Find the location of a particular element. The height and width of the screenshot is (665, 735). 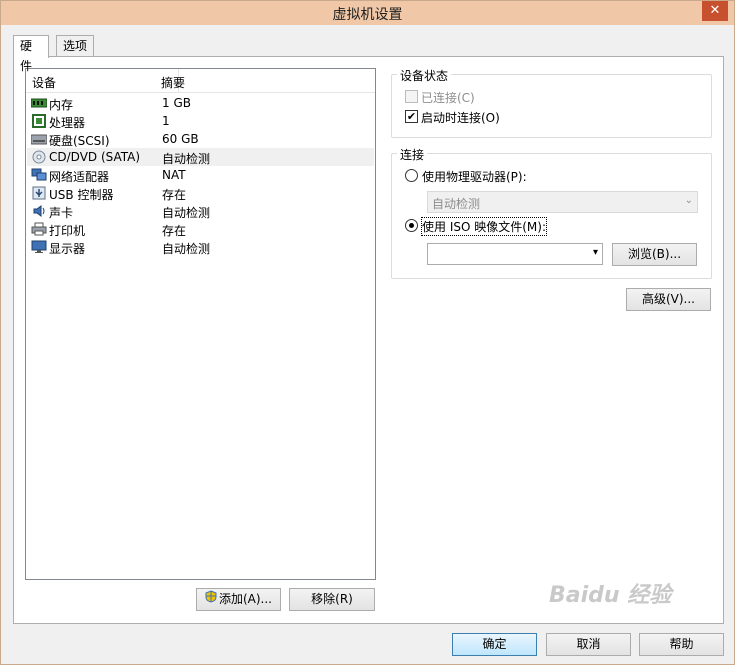

physical-drive-label: 使用物理驱动器(P): is located at coordinates (474, 177).